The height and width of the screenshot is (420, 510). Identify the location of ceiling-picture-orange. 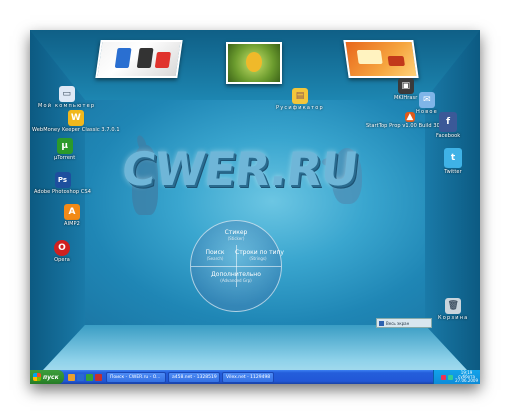
(381, 59).